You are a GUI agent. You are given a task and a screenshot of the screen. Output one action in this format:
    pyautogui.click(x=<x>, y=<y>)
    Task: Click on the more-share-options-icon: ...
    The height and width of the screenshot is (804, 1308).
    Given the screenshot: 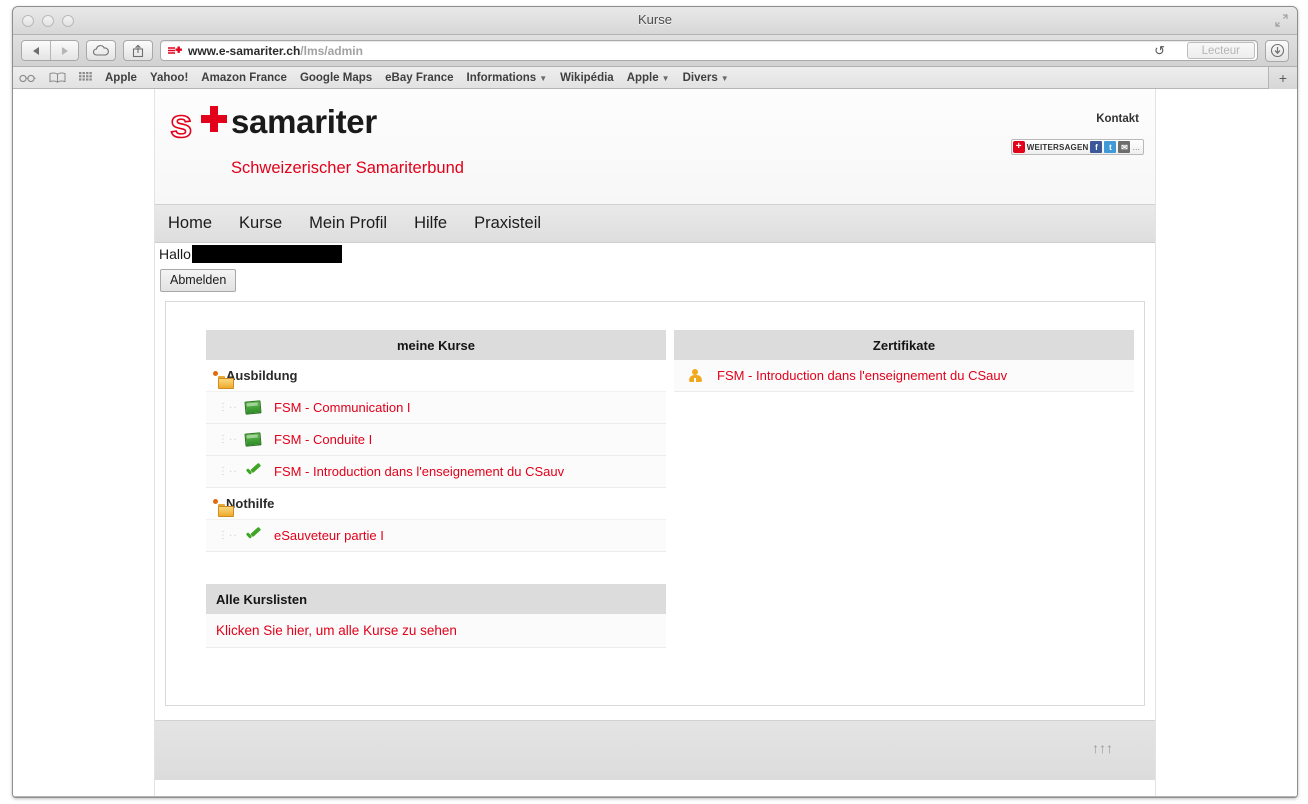 What is the action you would take?
    pyautogui.click(x=1136, y=147)
    